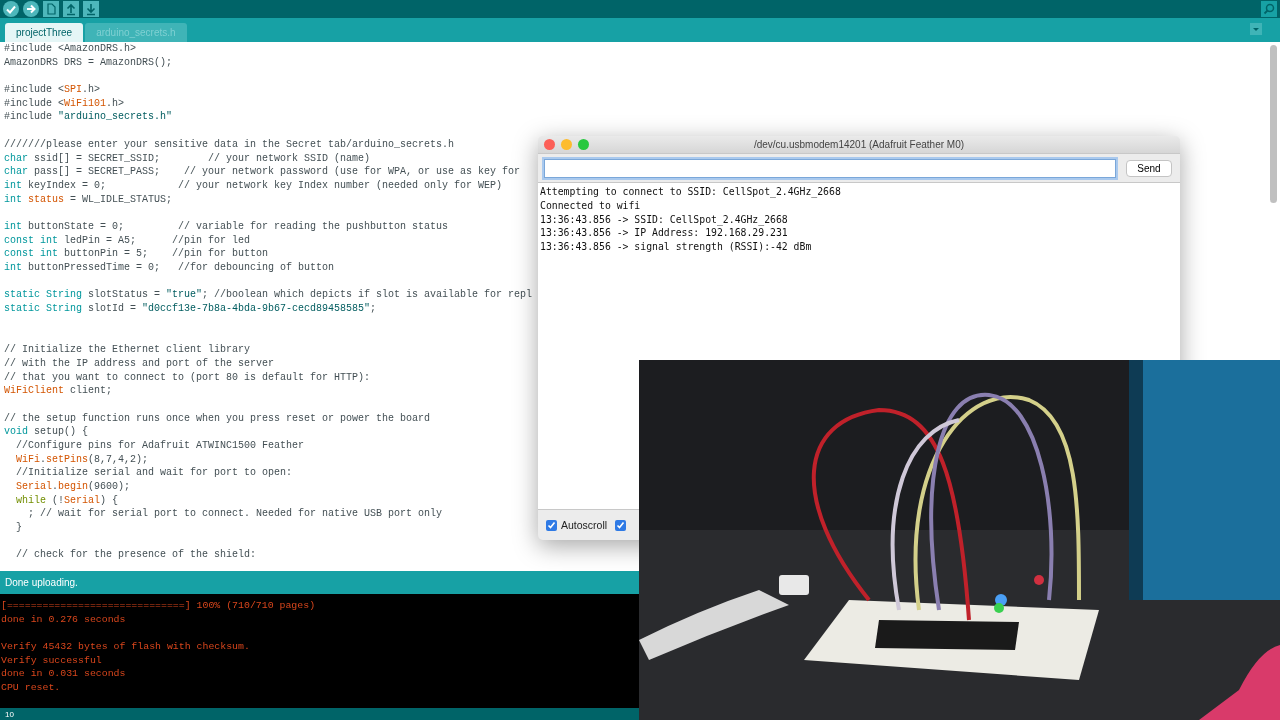 Image resolution: width=1280 pixels, height=720 pixels. What do you see at coordinates (91, 9) in the screenshot?
I see `down-arrow-icon` at bounding box center [91, 9].